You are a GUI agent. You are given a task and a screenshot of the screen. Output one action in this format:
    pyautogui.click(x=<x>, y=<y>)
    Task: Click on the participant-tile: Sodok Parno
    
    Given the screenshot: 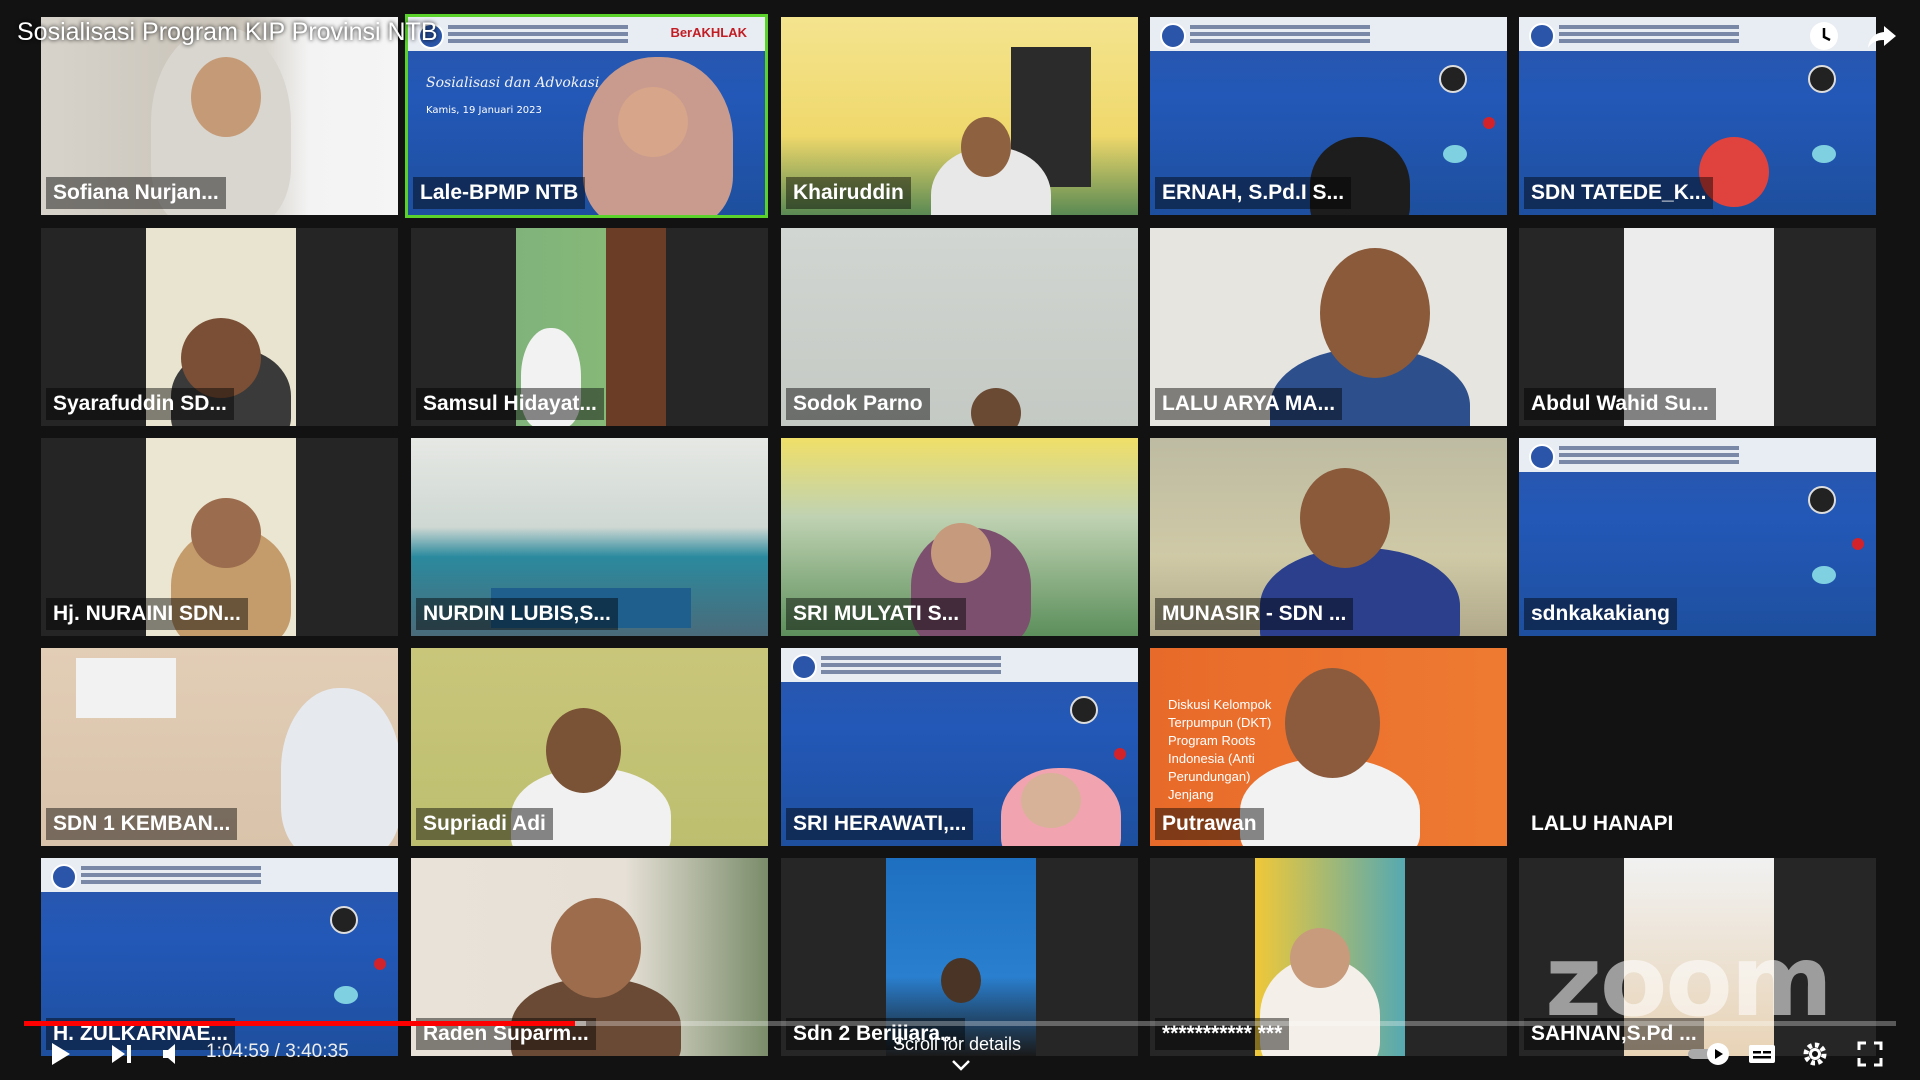 What is the action you would take?
    pyautogui.click(x=959, y=327)
    